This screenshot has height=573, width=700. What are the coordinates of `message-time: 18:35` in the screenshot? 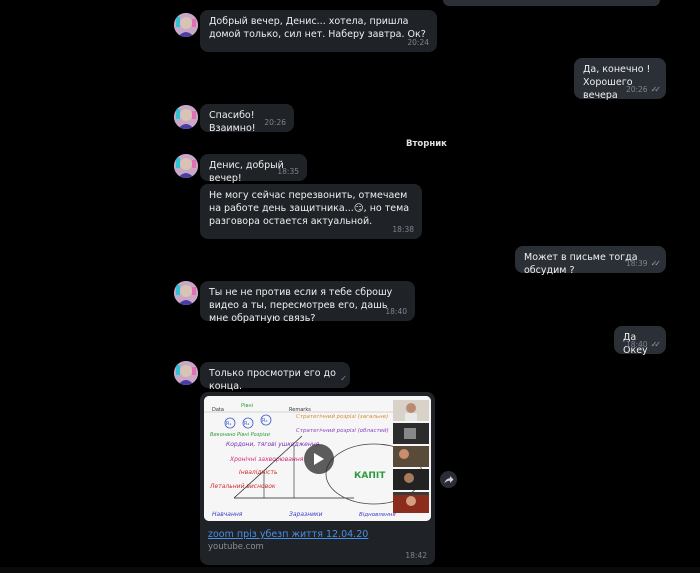 It's located at (288, 171).